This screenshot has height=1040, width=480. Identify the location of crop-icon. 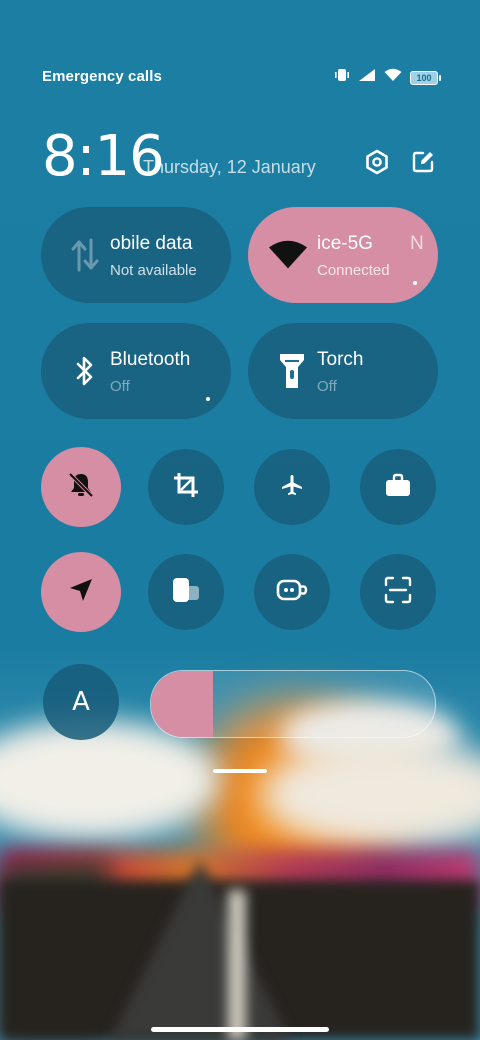
(186, 487).